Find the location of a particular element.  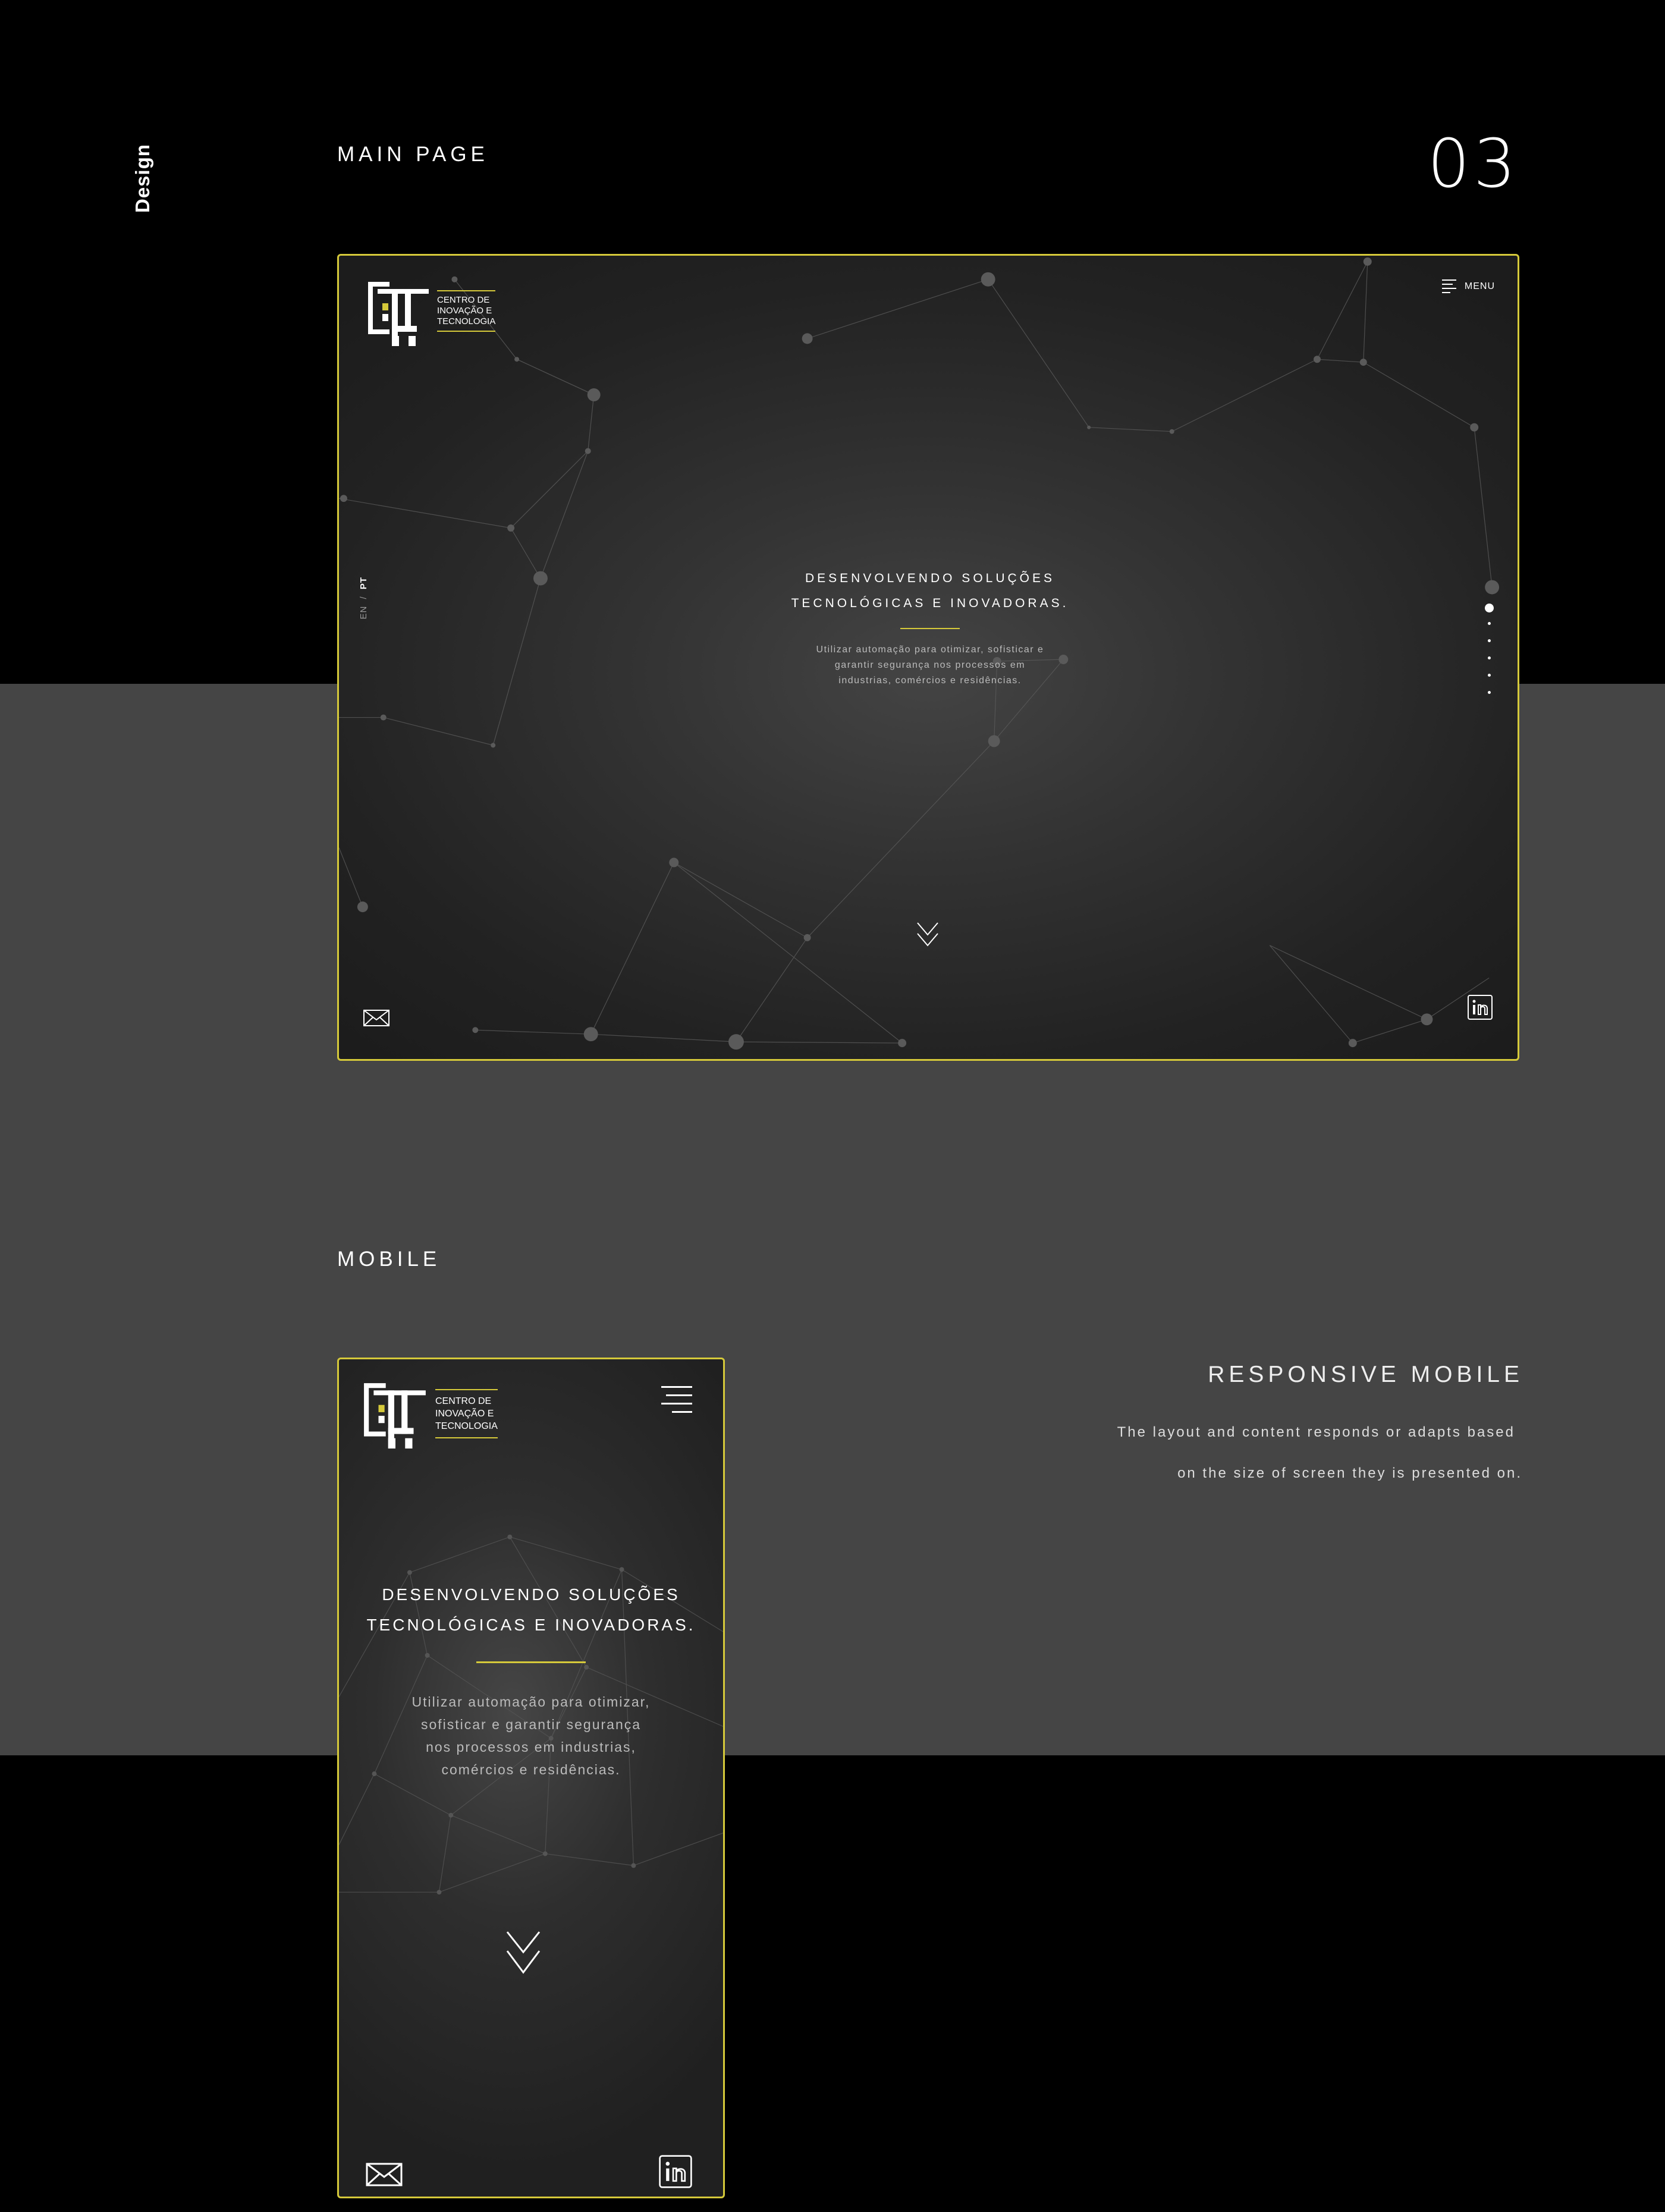

menu-button is located at coordinates (676, 1400).